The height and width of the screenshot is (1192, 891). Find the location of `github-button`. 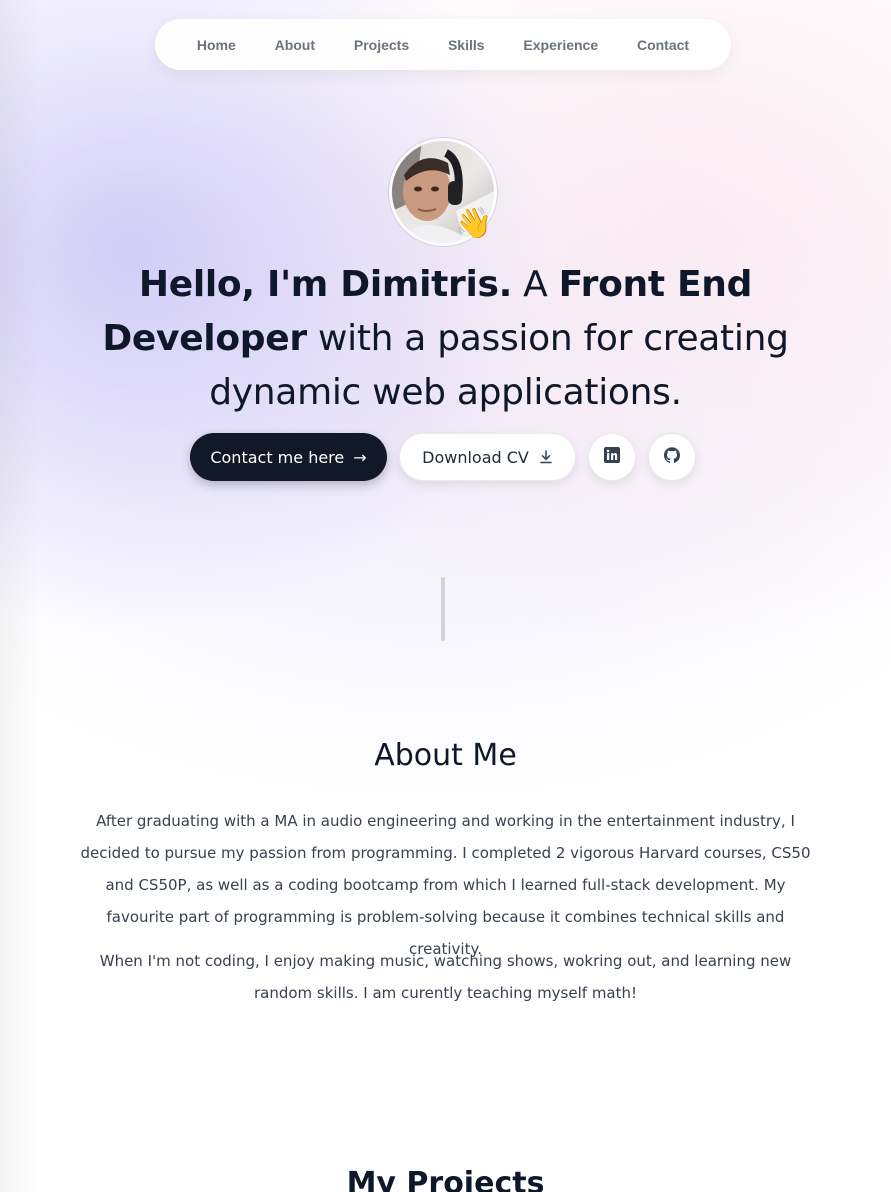

github-button is located at coordinates (672, 457).